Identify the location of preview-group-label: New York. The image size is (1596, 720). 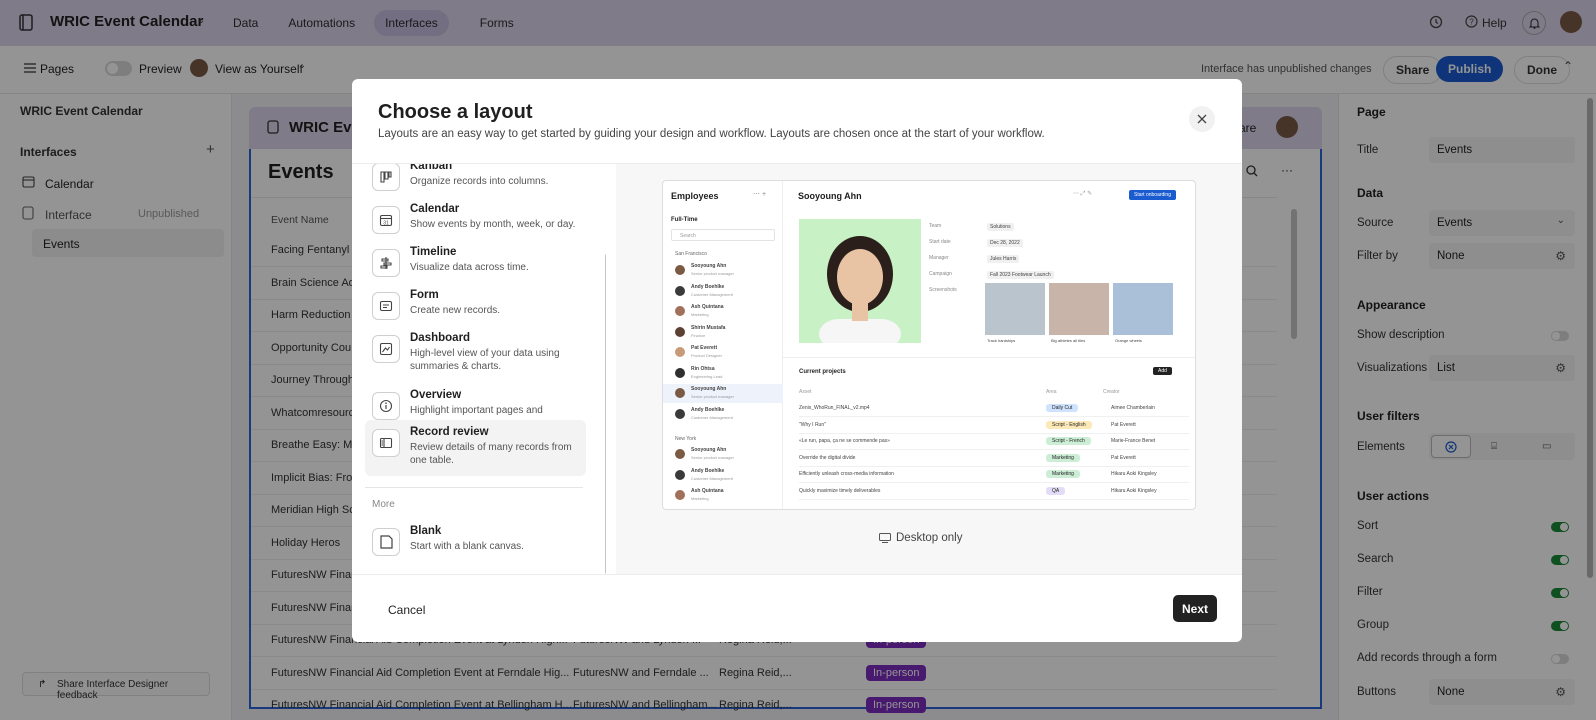
(686, 439).